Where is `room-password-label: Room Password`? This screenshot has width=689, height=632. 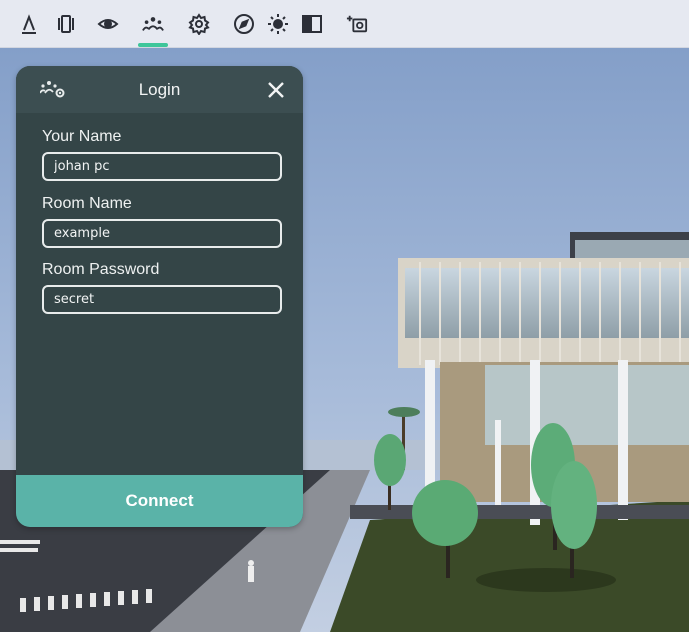
room-password-label: Room Password is located at coordinates (101, 269).